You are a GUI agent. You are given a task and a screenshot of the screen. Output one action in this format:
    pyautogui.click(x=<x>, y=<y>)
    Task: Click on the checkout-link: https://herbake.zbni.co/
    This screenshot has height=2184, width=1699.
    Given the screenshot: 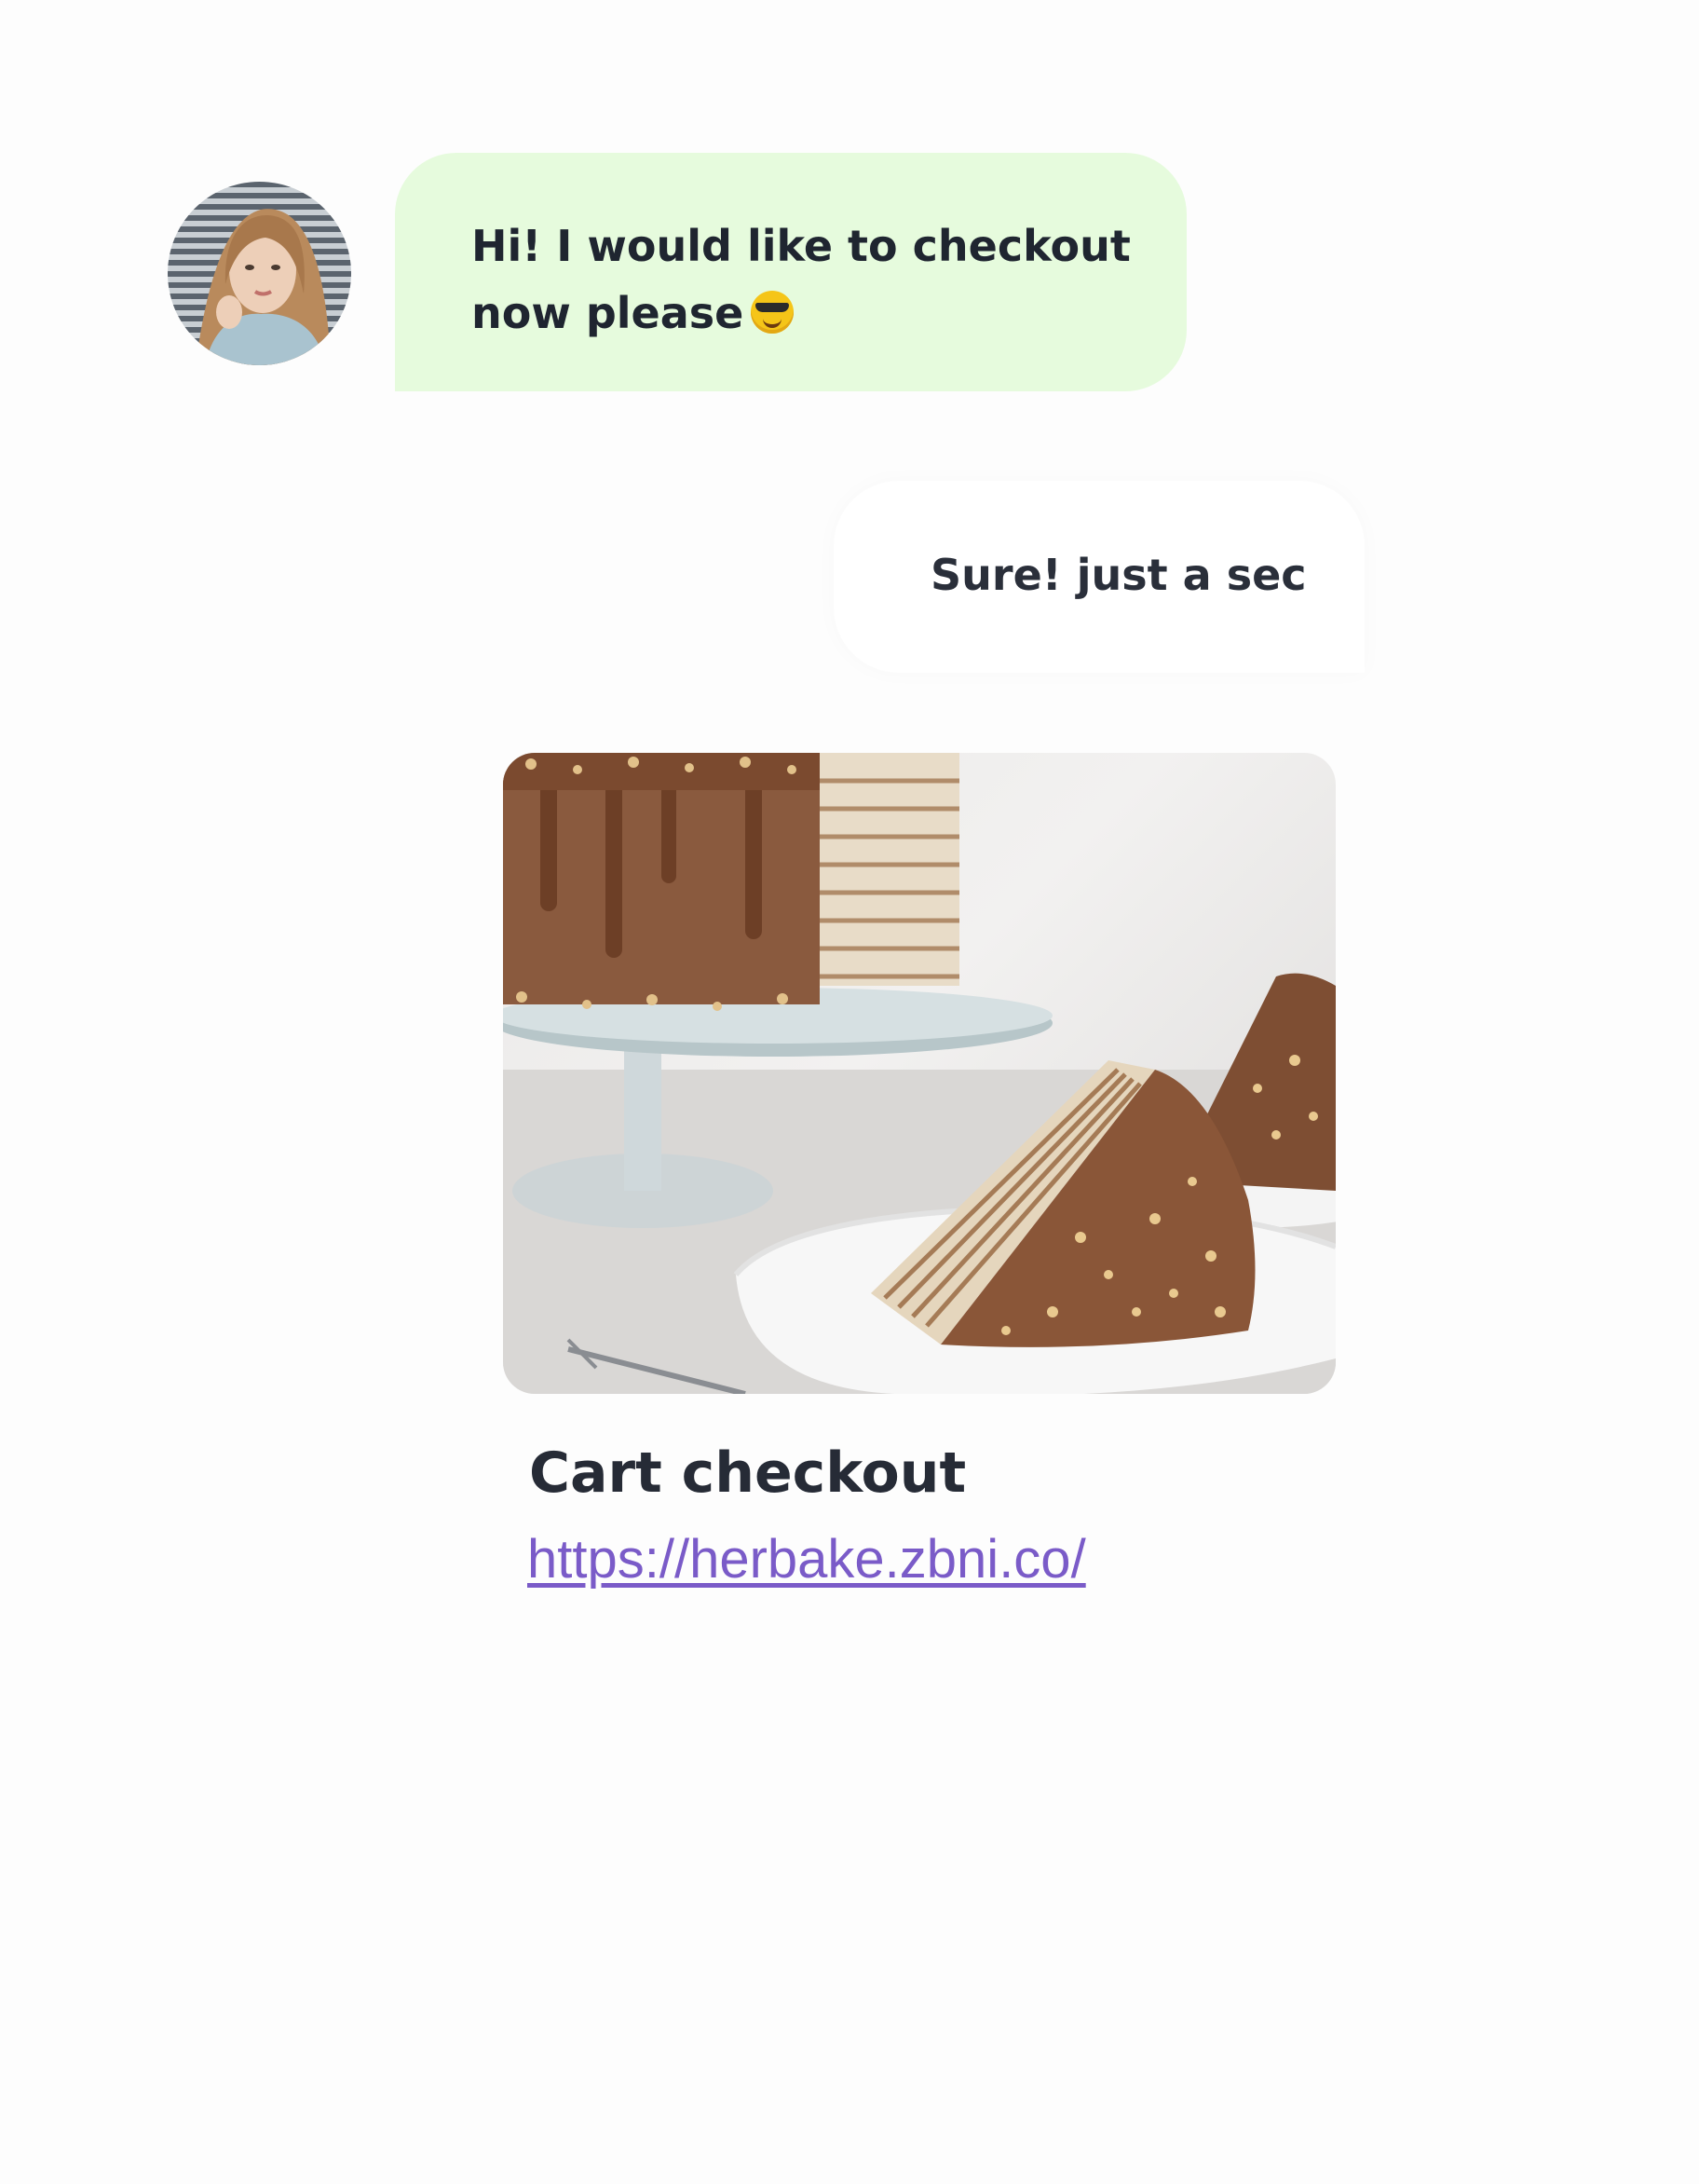 What is the action you would take?
    pyautogui.click(x=806, y=1559)
    